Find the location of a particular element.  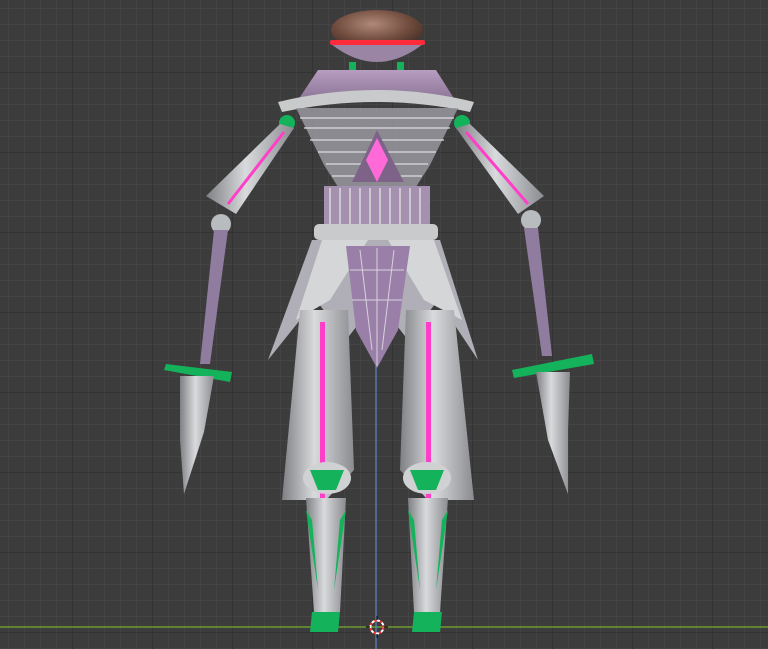

right-arm is located at coordinates (524, 304).